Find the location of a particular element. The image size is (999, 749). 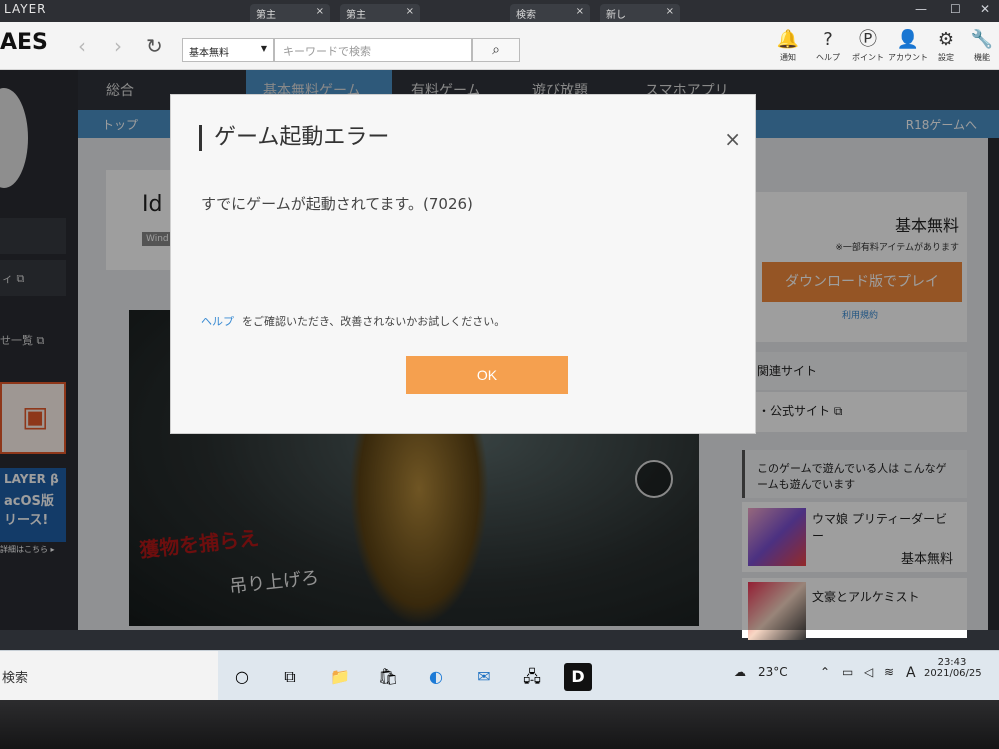

notification-button: 🔔 通知 is located at coordinates (788, 45).